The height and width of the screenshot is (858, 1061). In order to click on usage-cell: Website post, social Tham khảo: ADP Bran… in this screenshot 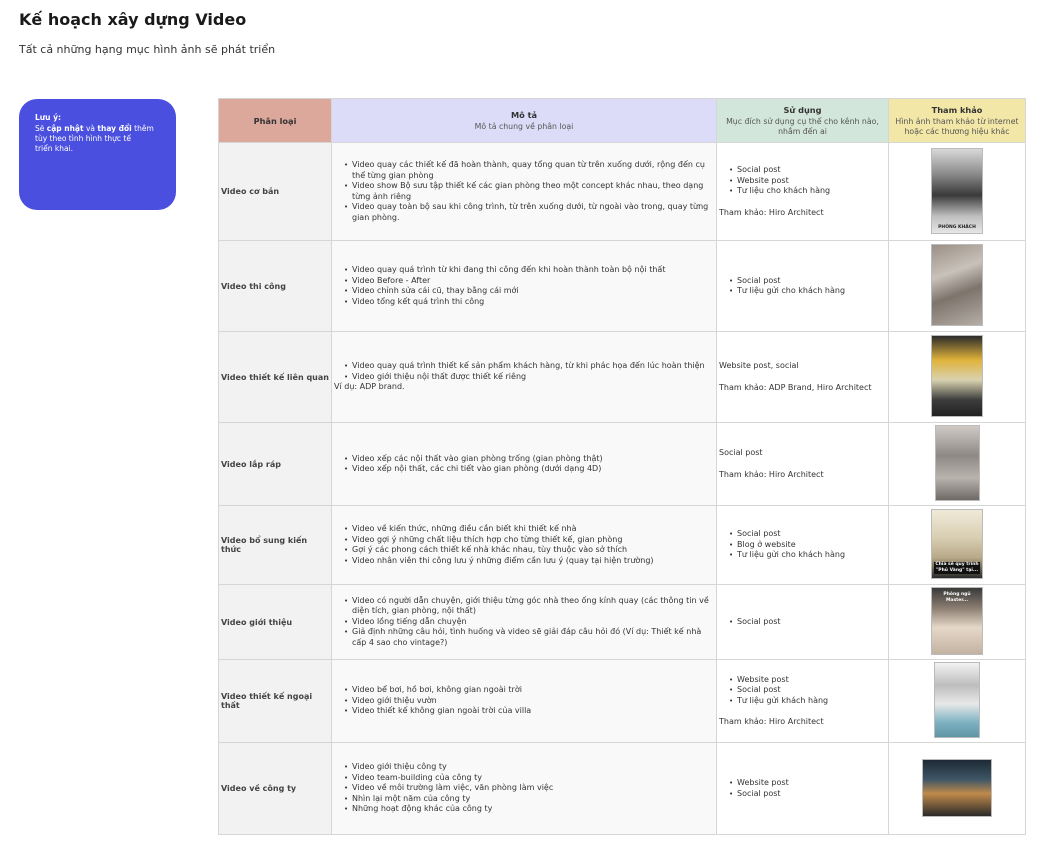, I will do `click(802, 377)`.